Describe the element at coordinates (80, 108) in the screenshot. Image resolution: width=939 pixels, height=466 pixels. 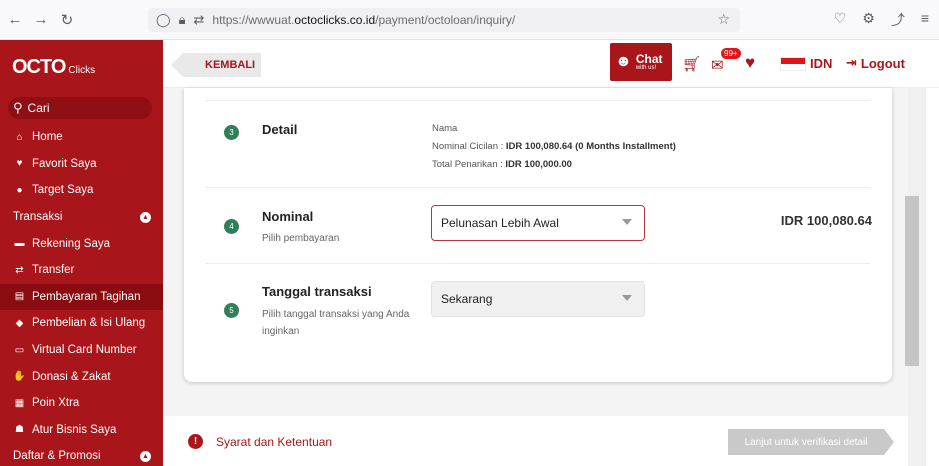
I see `sidebar-search: ⚲ Cari` at that location.